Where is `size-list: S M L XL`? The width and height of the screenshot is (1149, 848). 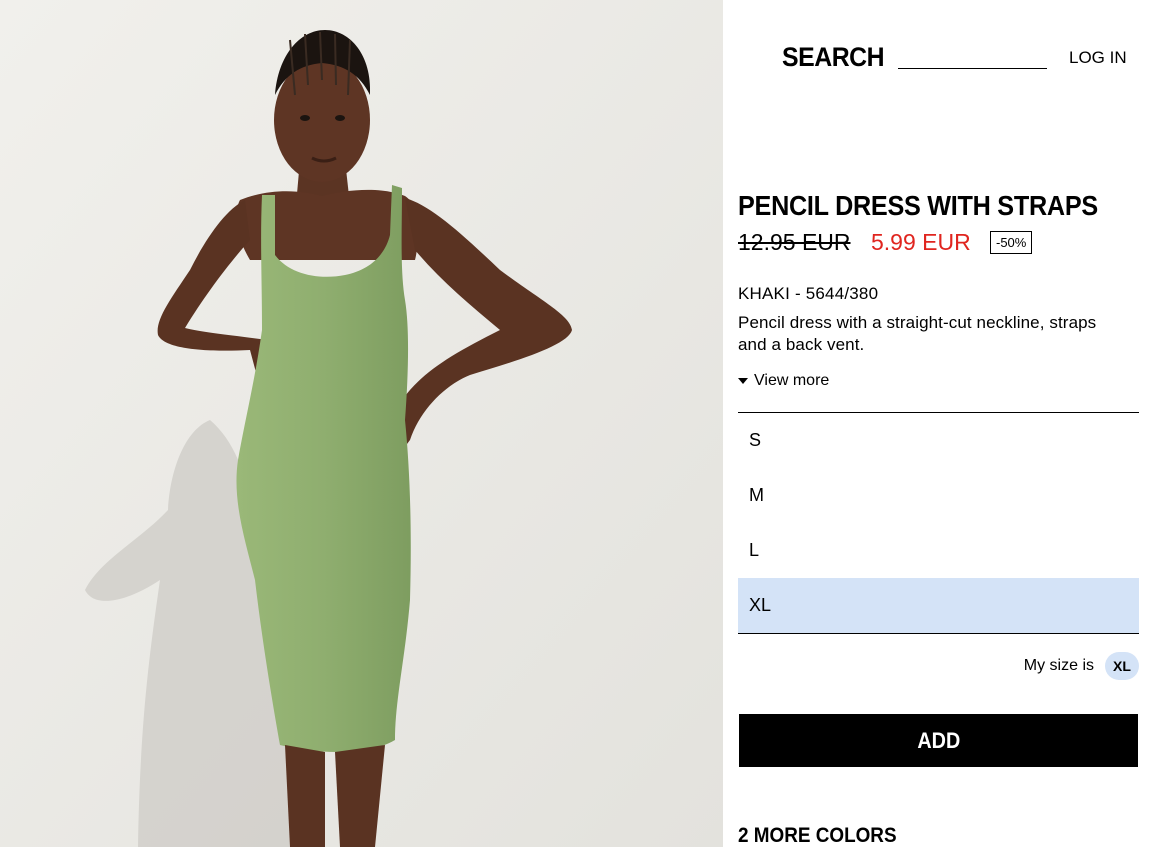 size-list: S M L XL is located at coordinates (938, 523).